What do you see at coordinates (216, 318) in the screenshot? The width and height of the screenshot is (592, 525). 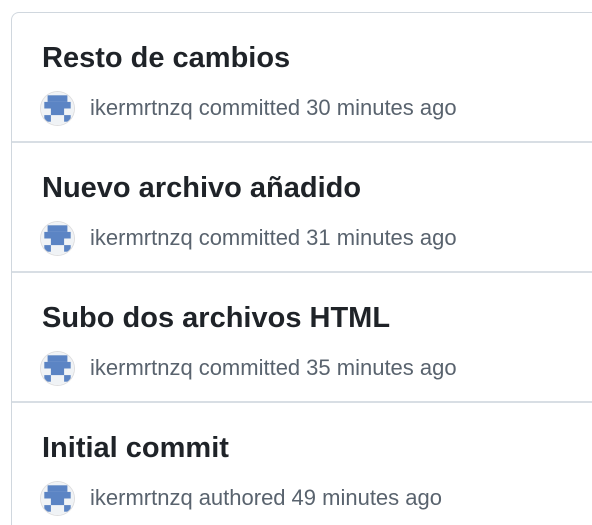 I see `commit-title: Subo dos archivos HTML` at bounding box center [216, 318].